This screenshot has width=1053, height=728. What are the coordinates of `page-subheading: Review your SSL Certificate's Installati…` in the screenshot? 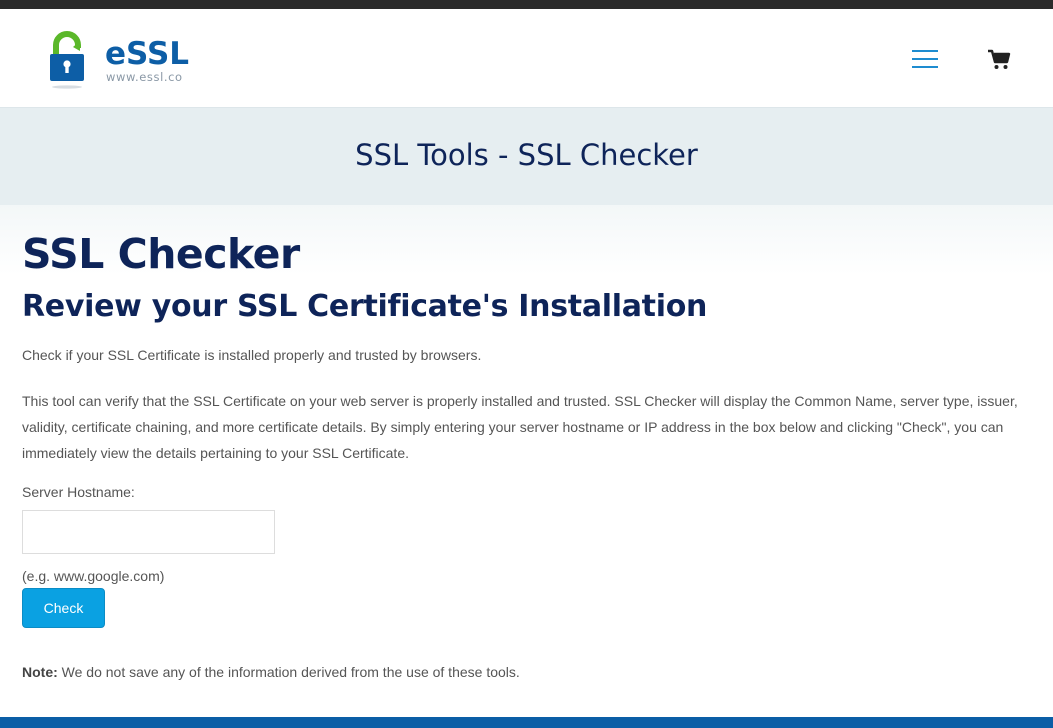 It's located at (365, 306).